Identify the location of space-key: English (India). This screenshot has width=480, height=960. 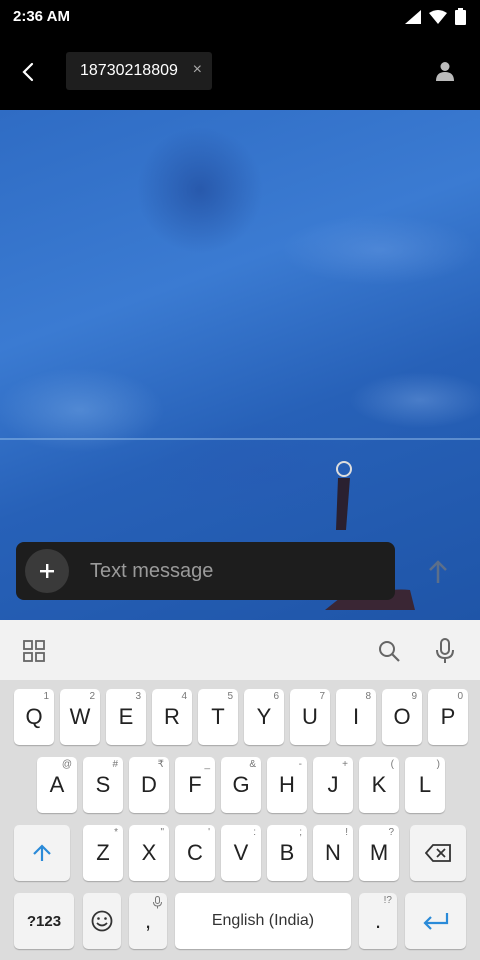
(263, 921).